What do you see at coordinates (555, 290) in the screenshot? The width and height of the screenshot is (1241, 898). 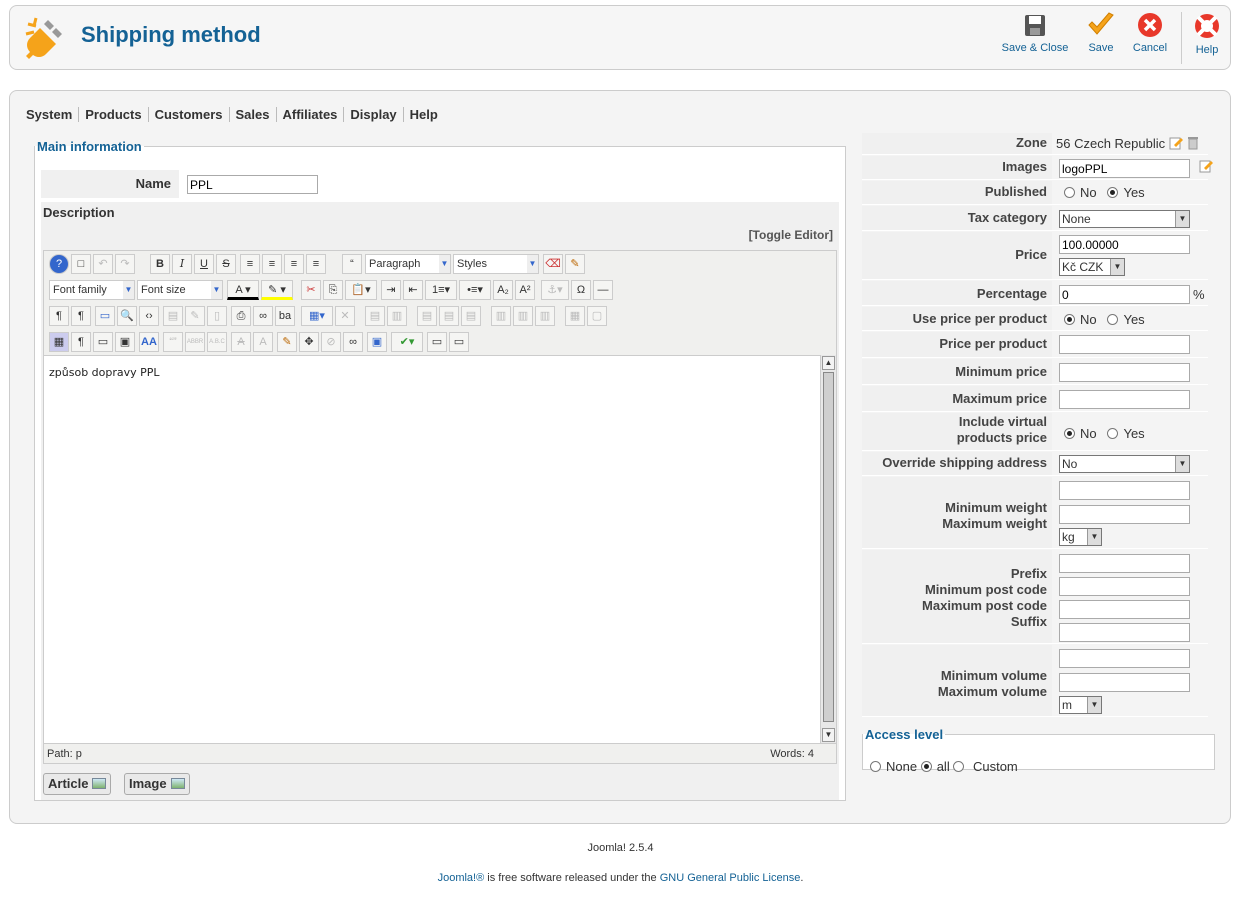 I see `anchor-icon: ⚓▾` at bounding box center [555, 290].